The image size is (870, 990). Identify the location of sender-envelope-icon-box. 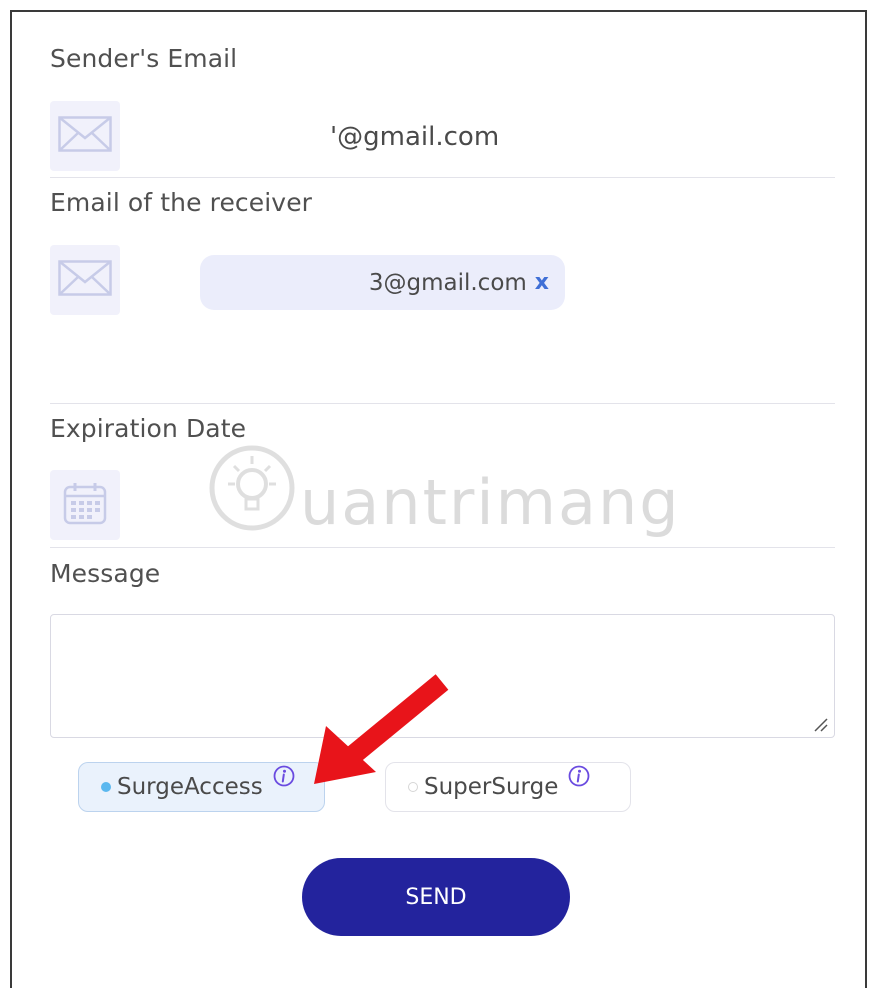
(85, 136).